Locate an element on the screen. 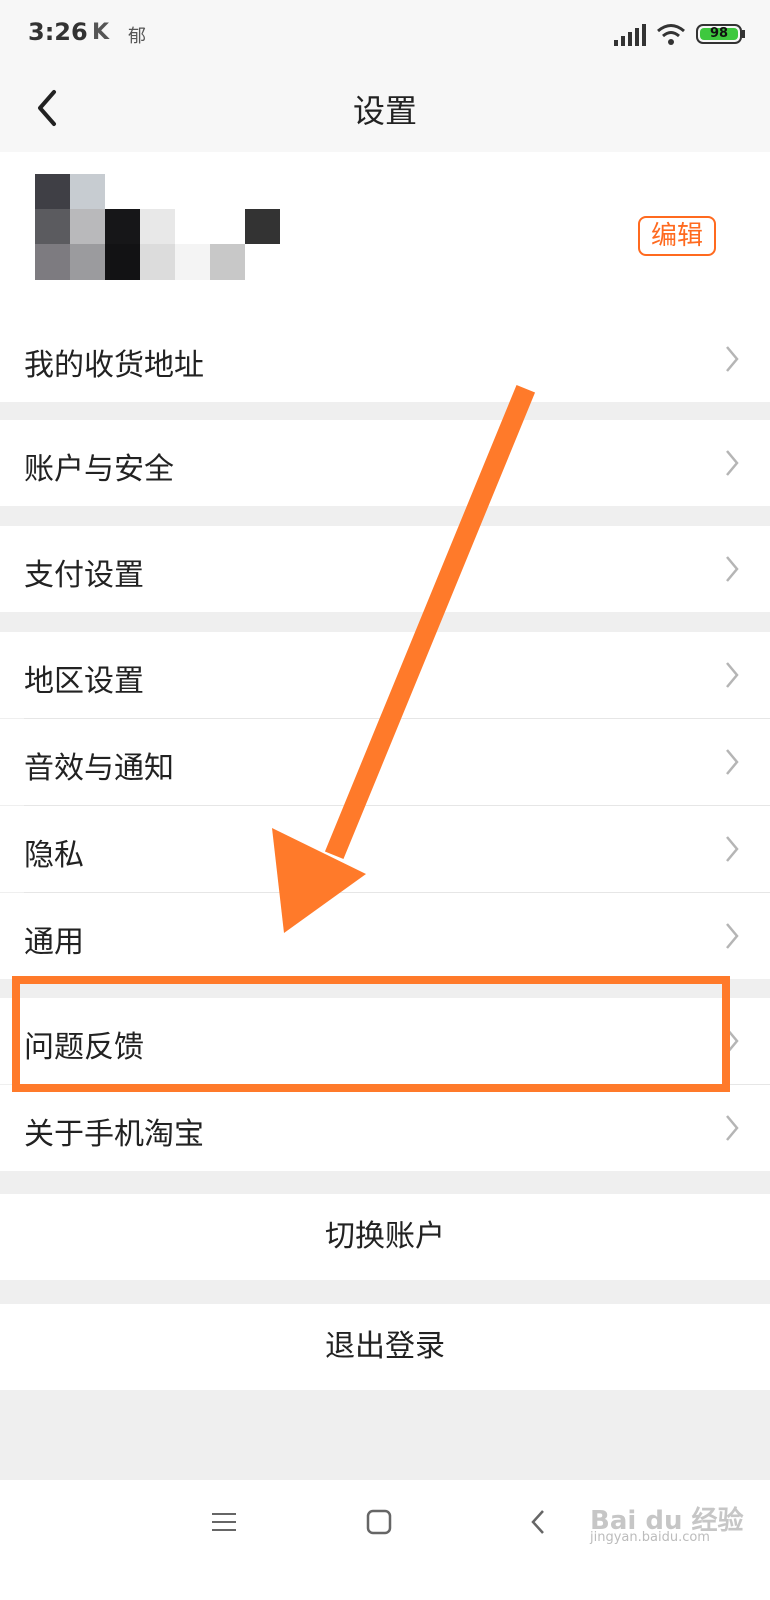 Image resolution: width=770 pixels, height=1600 pixels. menu-item-address: 我的收货地址 is located at coordinates (385, 359).